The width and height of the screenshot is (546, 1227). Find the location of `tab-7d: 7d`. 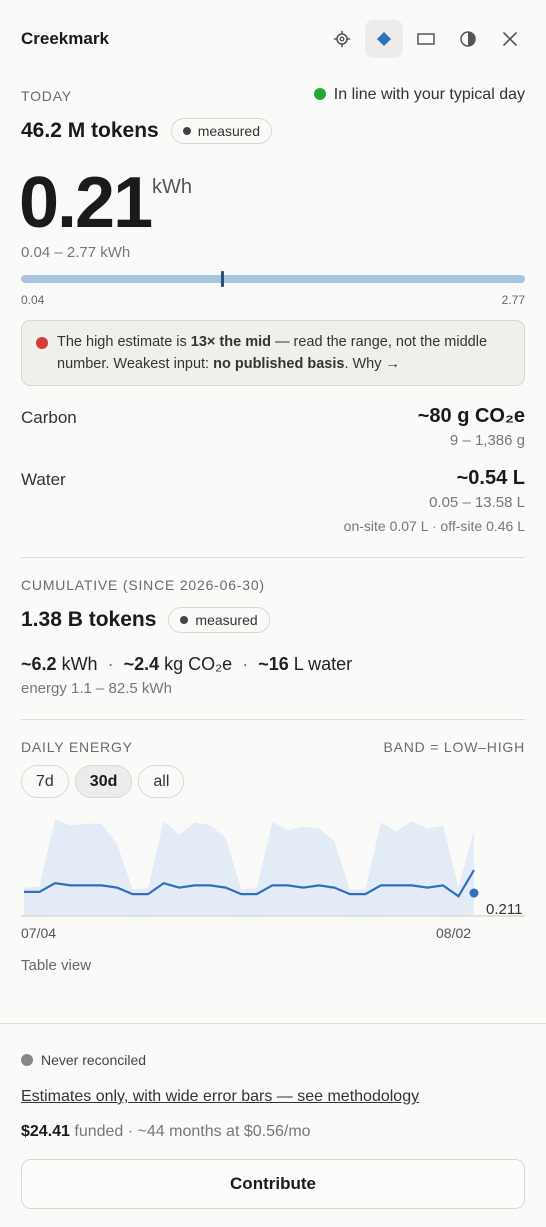

tab-7d: 7d is located at coordinates (45, 781).